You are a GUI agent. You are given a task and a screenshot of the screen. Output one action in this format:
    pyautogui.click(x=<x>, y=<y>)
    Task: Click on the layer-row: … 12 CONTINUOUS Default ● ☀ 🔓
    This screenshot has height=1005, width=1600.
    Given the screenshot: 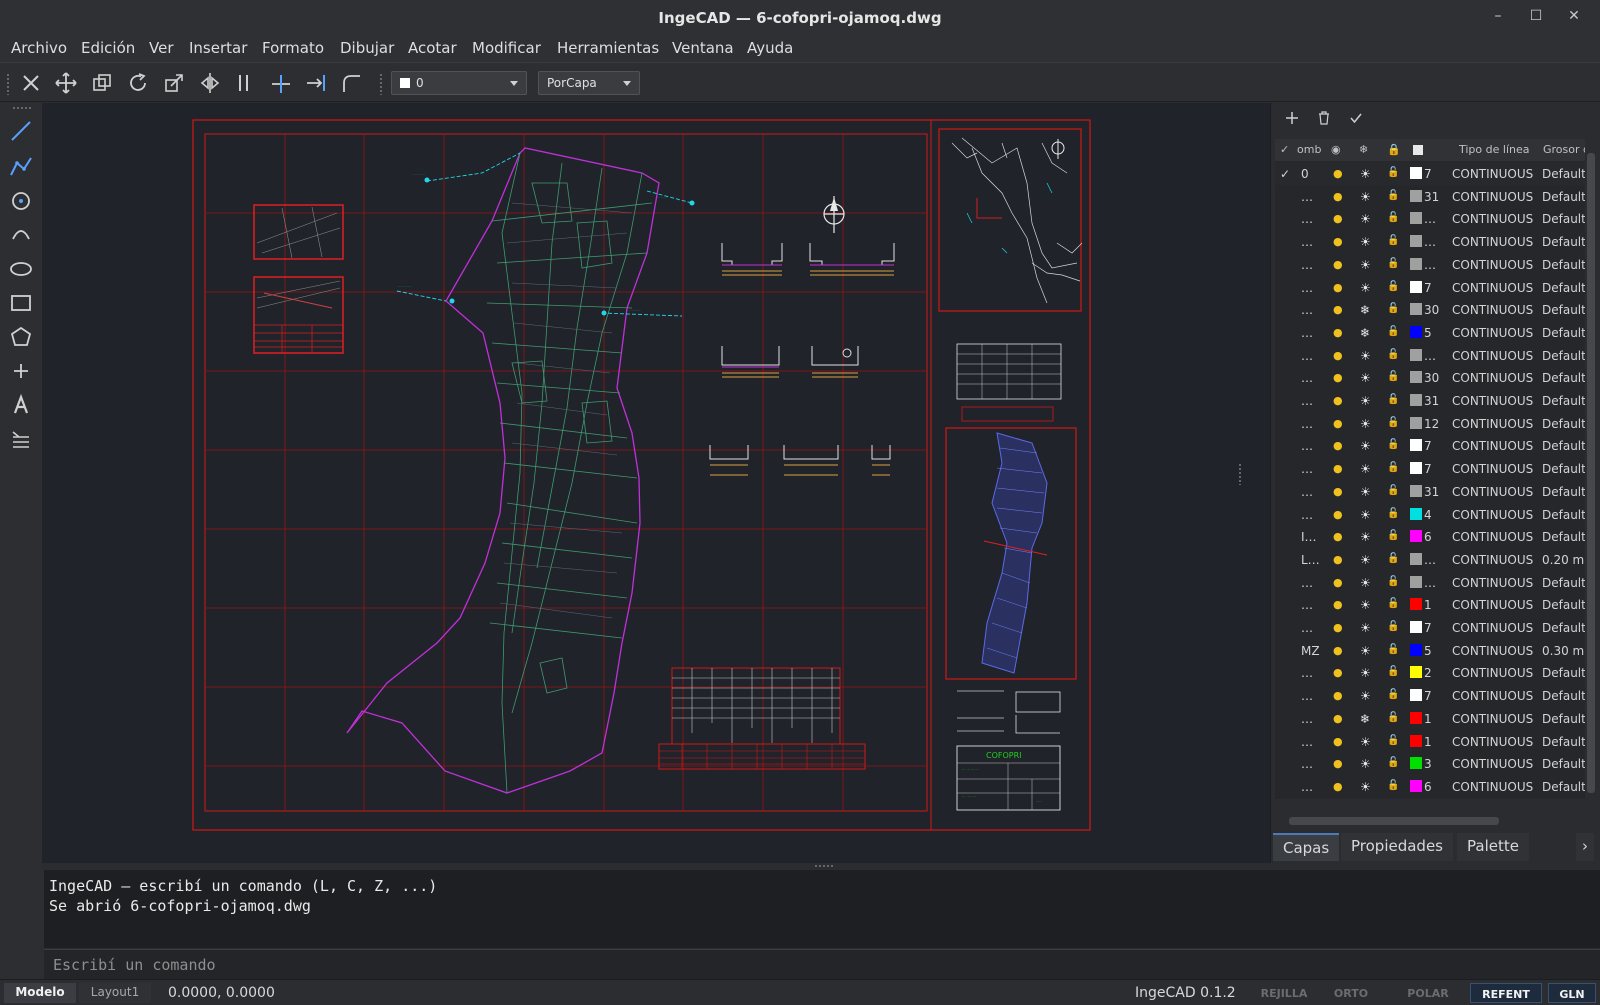 What is the action you would take?
    pyautogui.click(x=1430, y=423)
    